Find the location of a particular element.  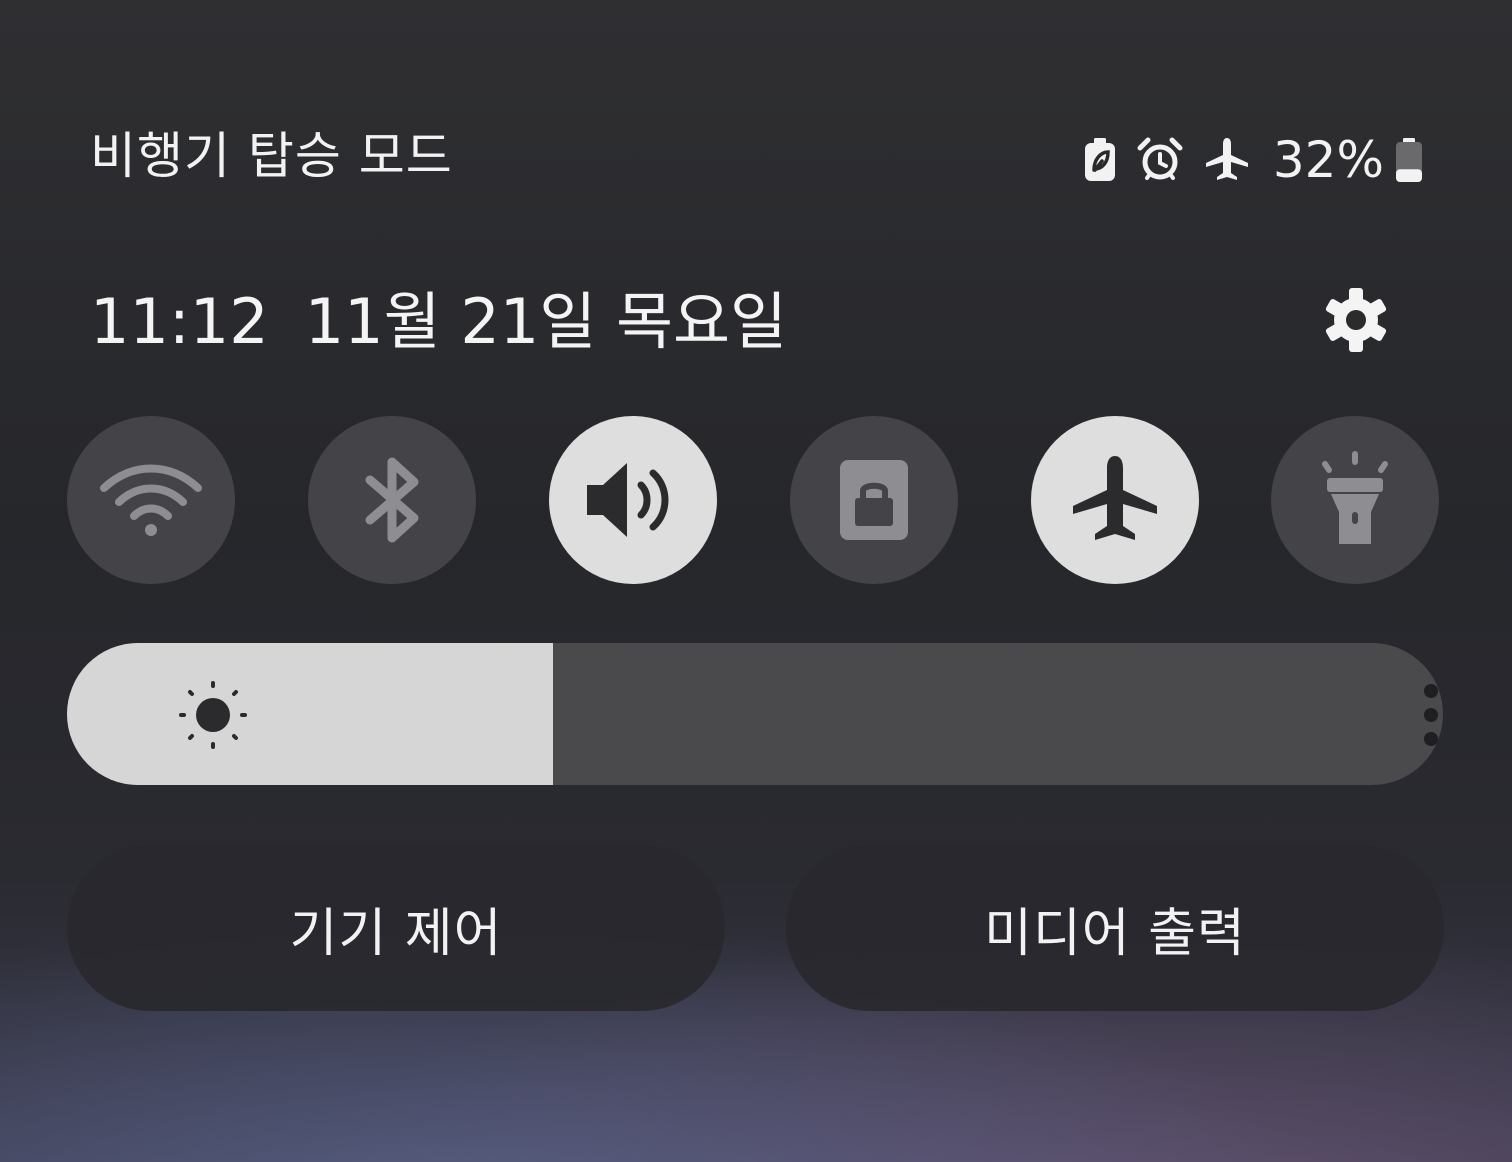

sound-toggle is located at coordinates (633, 500).